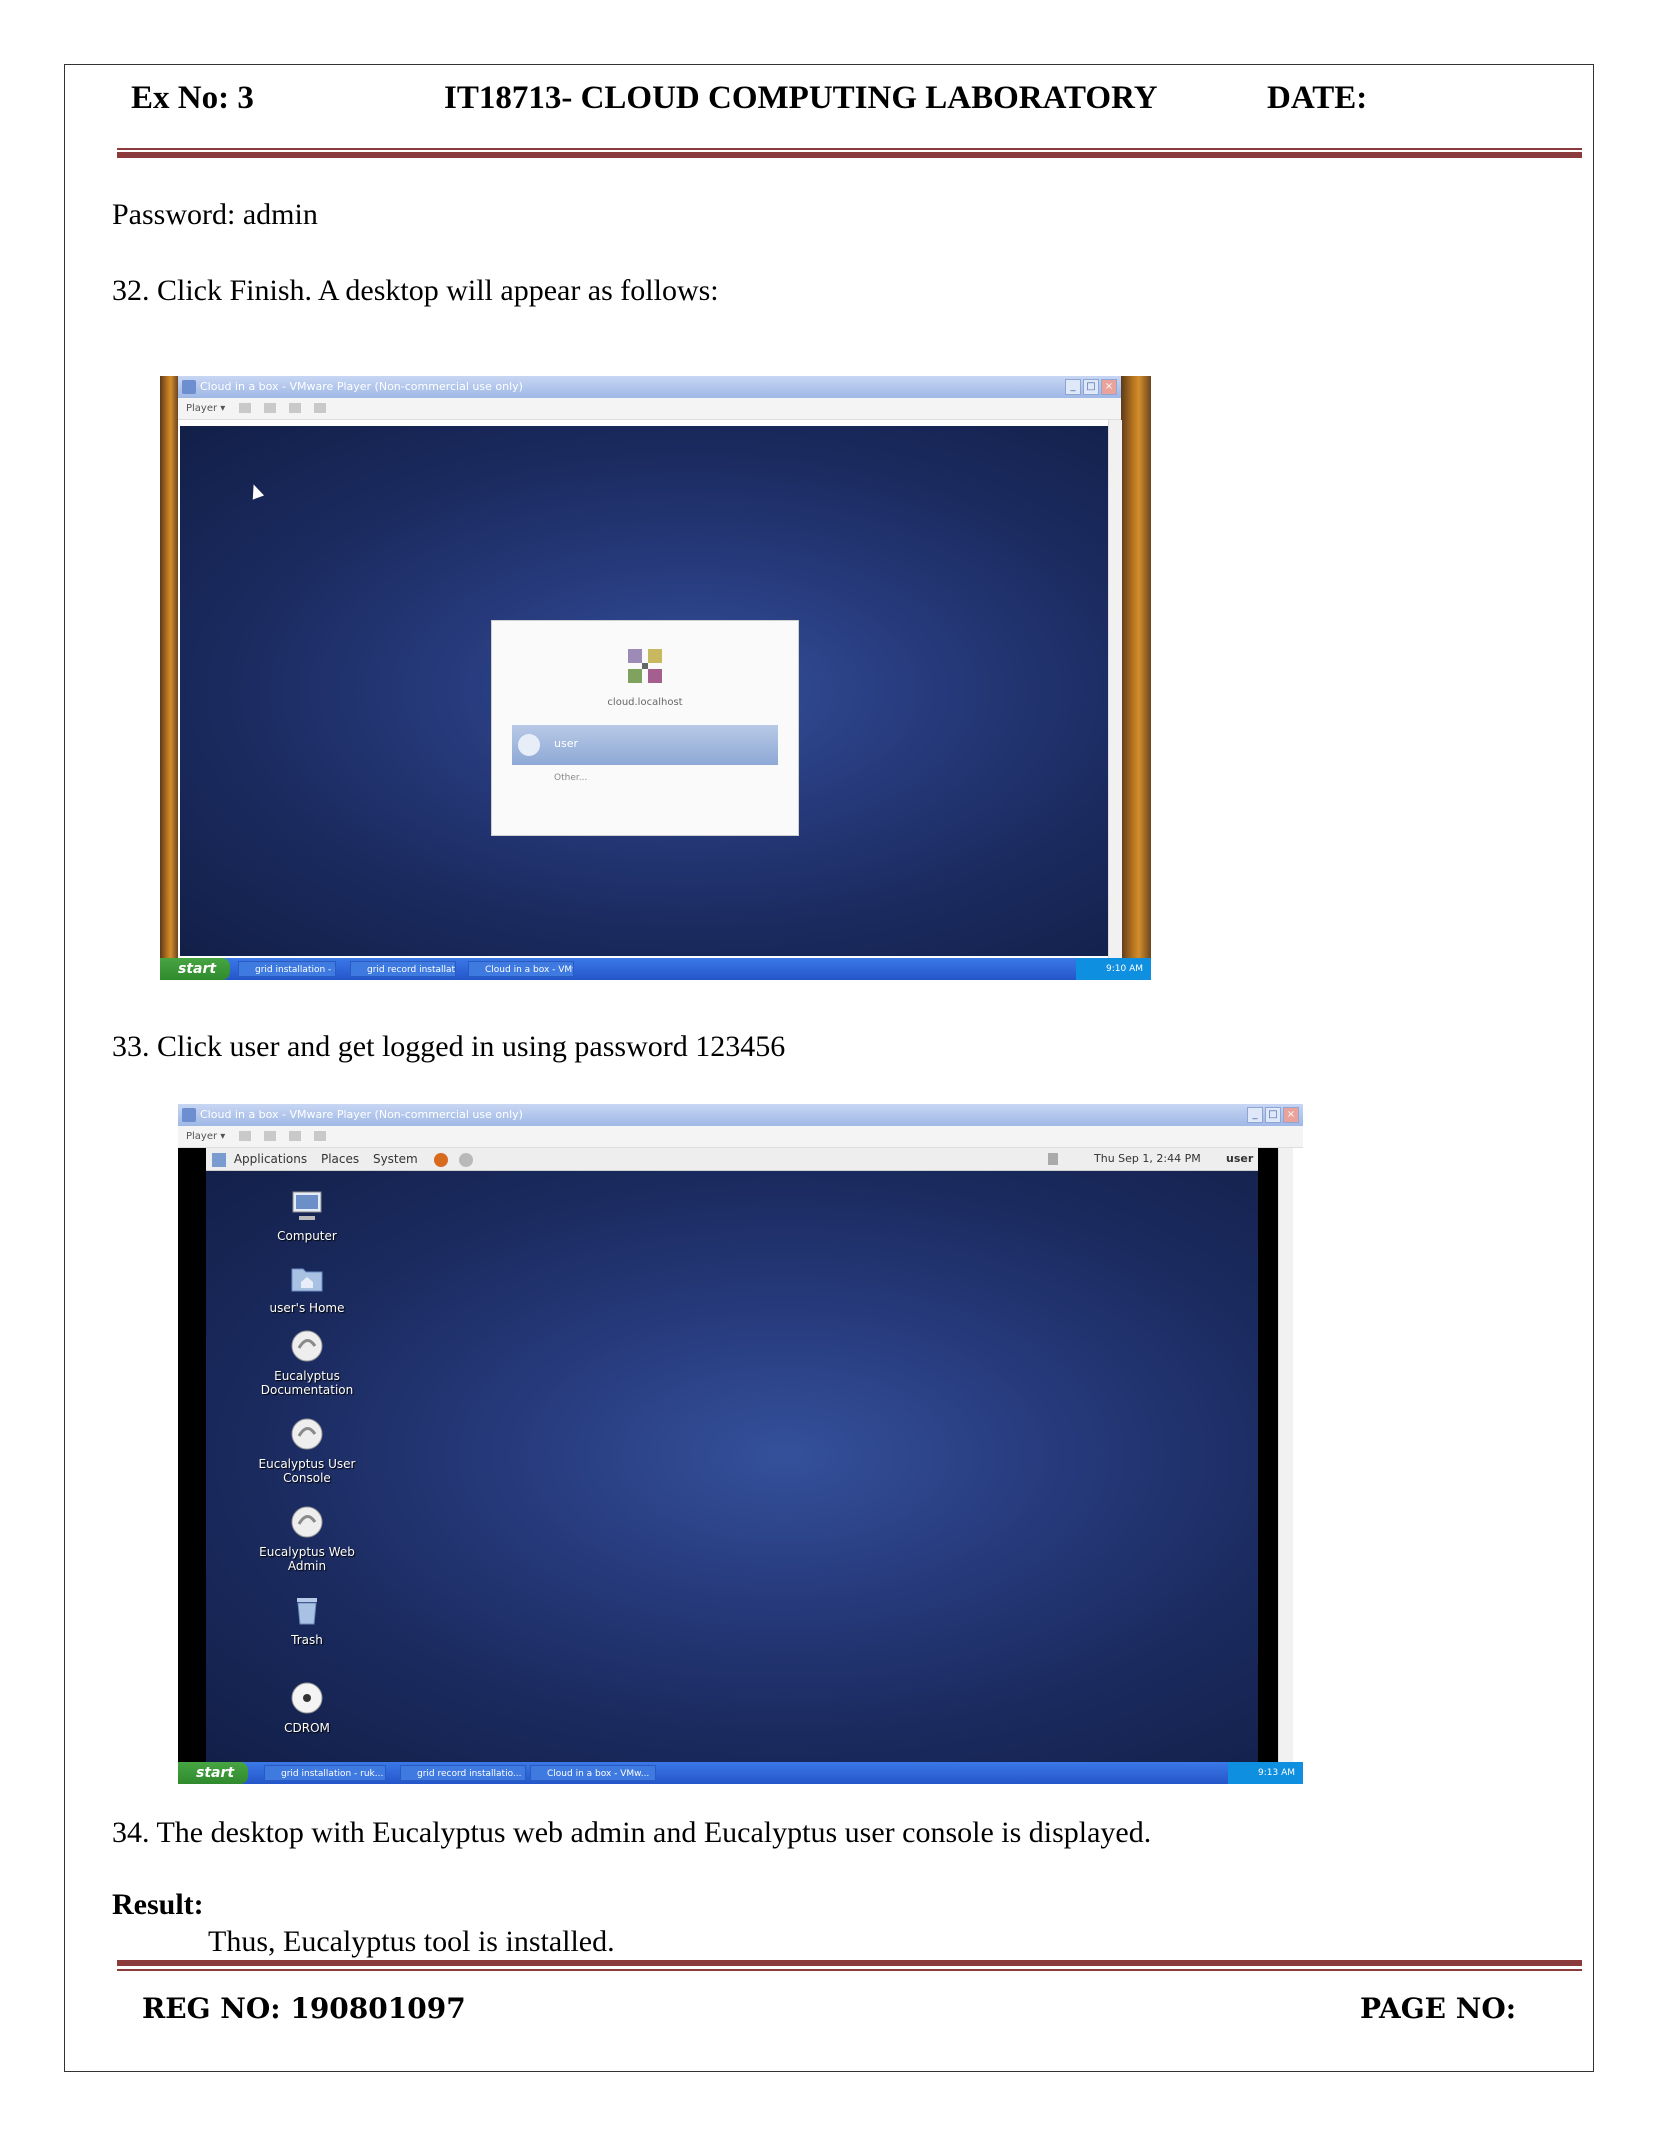 This screenshot has height=2153, width=1654. Describe the element at coordinates (307, 1236) in the screenshot. I see `desktop-icon-label: Computer` at that location.